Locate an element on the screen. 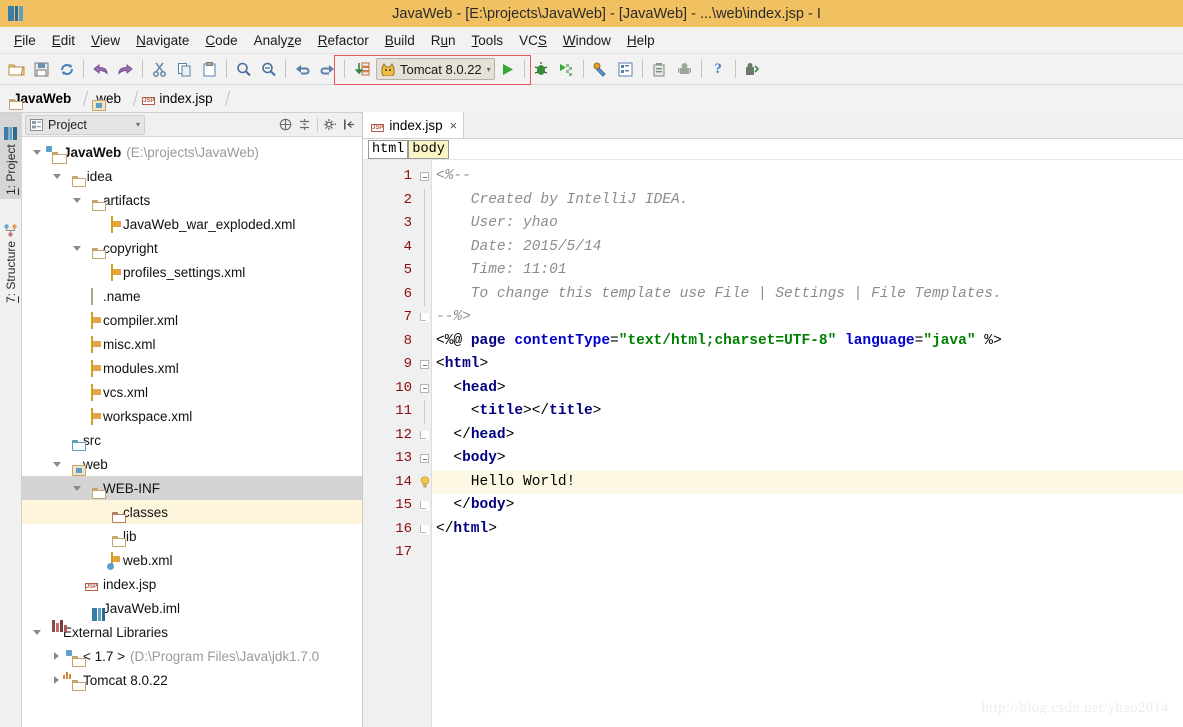 The height and width of the screenshot is (727, 1183). tree-row: WEB-INF is located at coordinates (192, 488).